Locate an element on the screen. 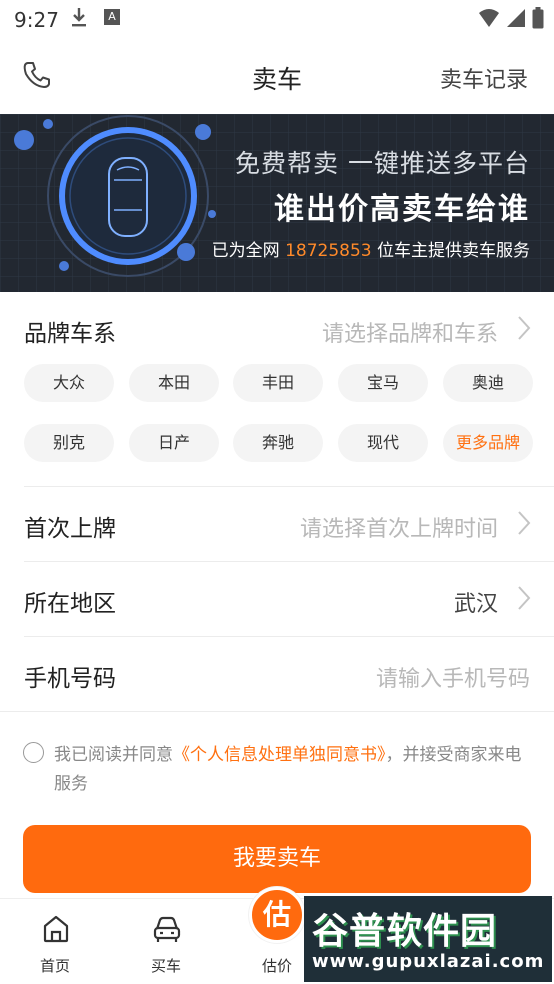 This screenshot has width=554, height=984. watermark-url: www.gupuxlazai.com is located at coordinates (428, 961).